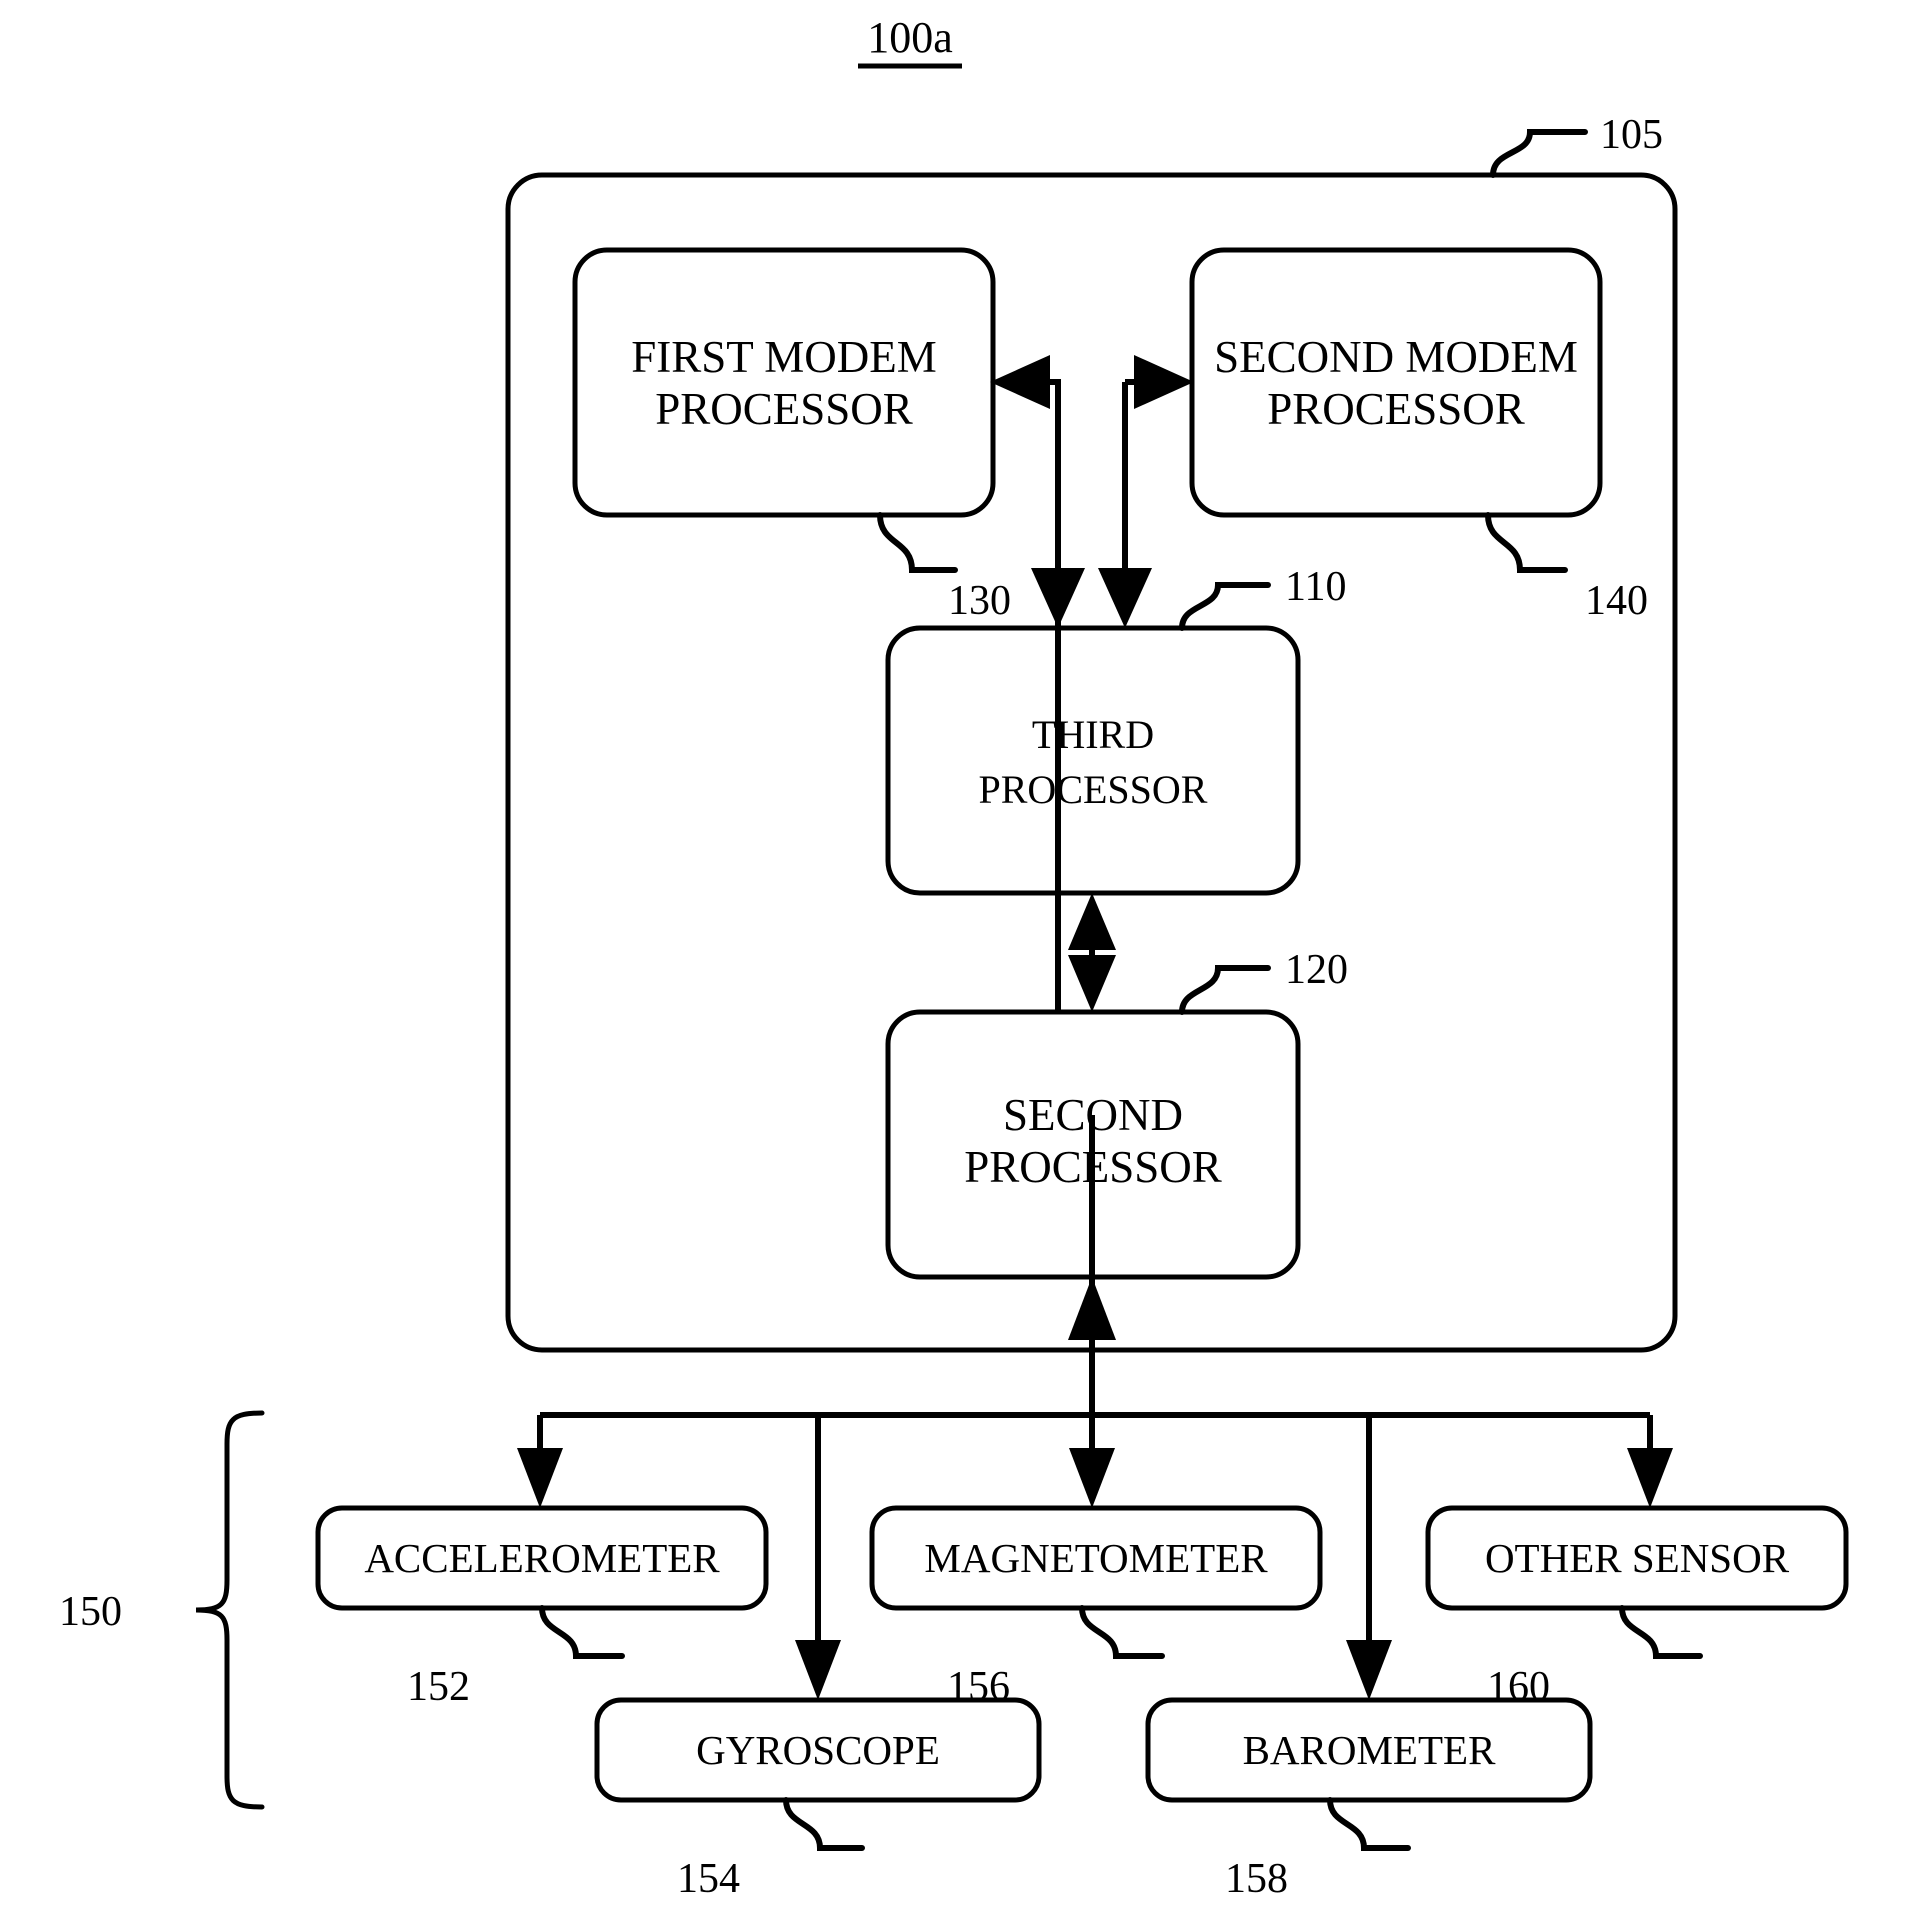 This screenshot has width=1909, height=1915. I want to click on ref-105-leader, so click(1539, 153).